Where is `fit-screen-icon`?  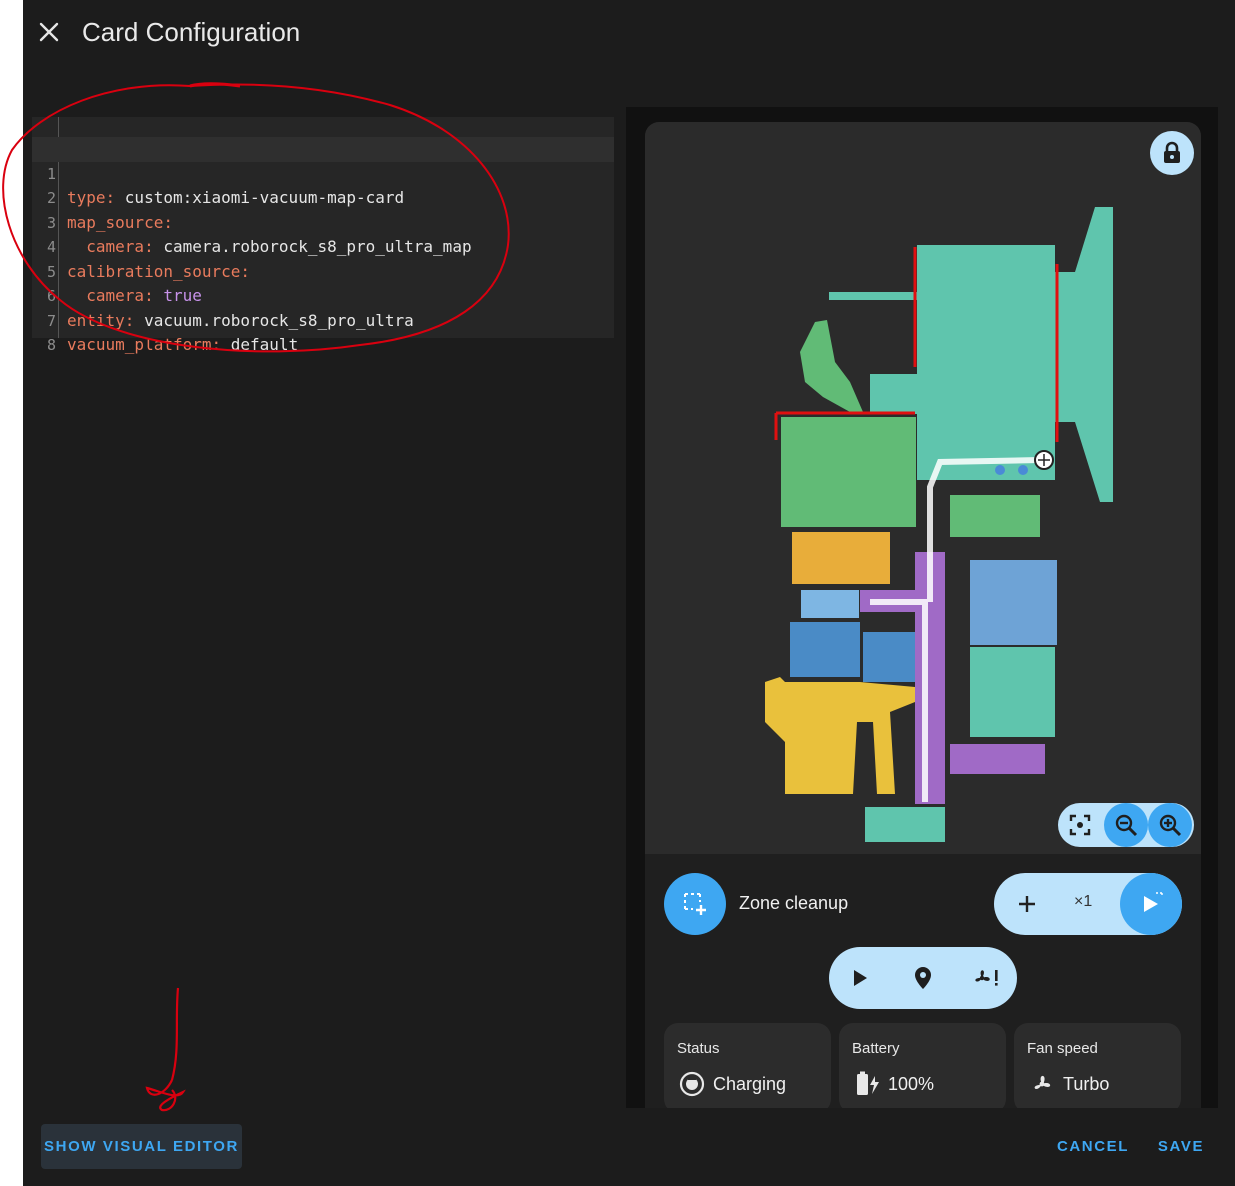
fit-screen-icon is located at coordinates (1080, 825).